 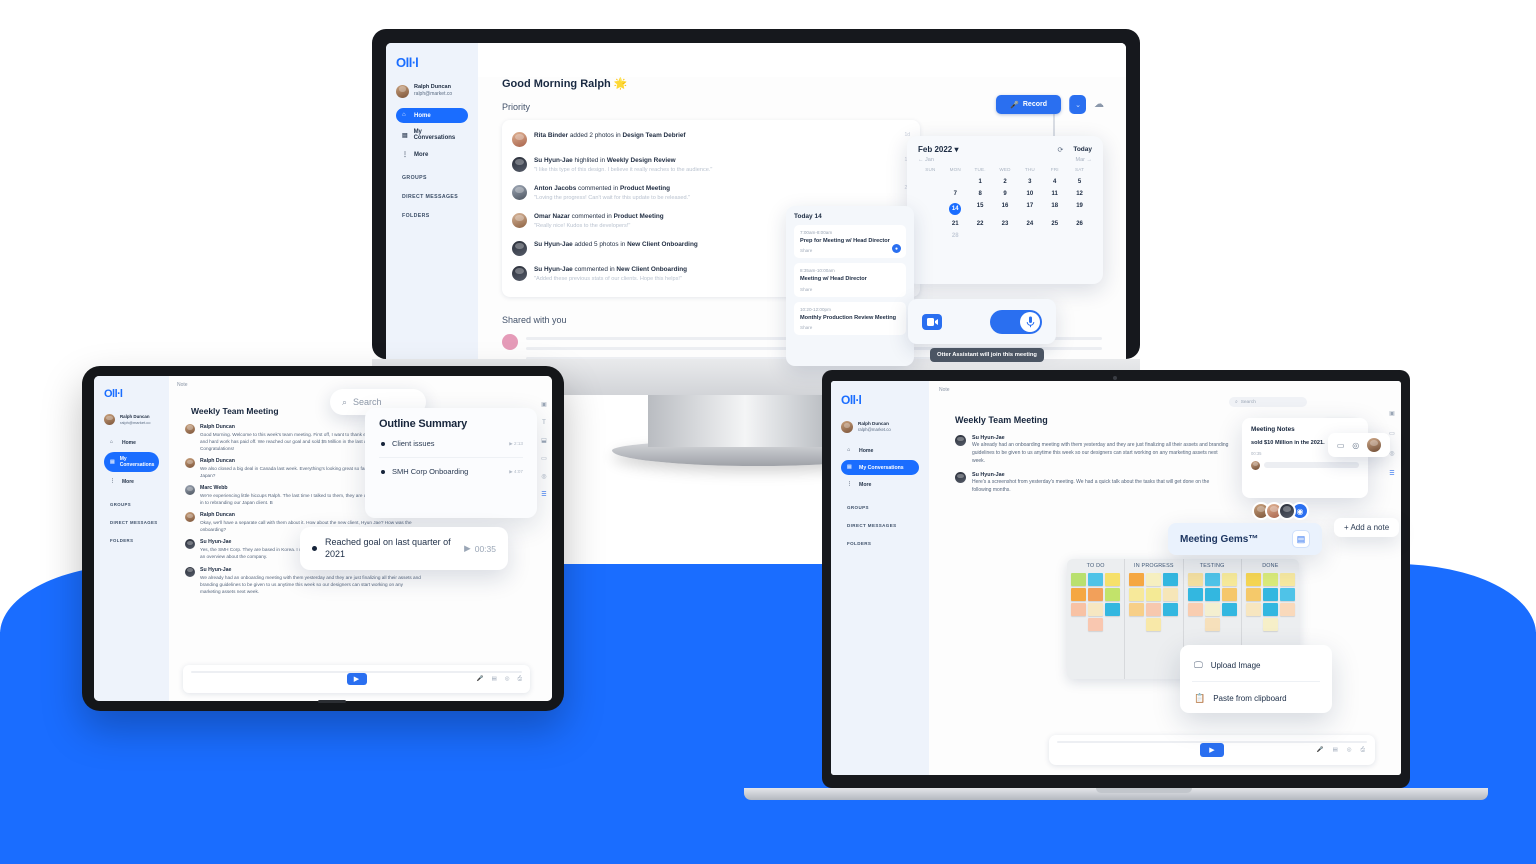 I want to click on calendar-day: 22, so click(x=980, y=224).